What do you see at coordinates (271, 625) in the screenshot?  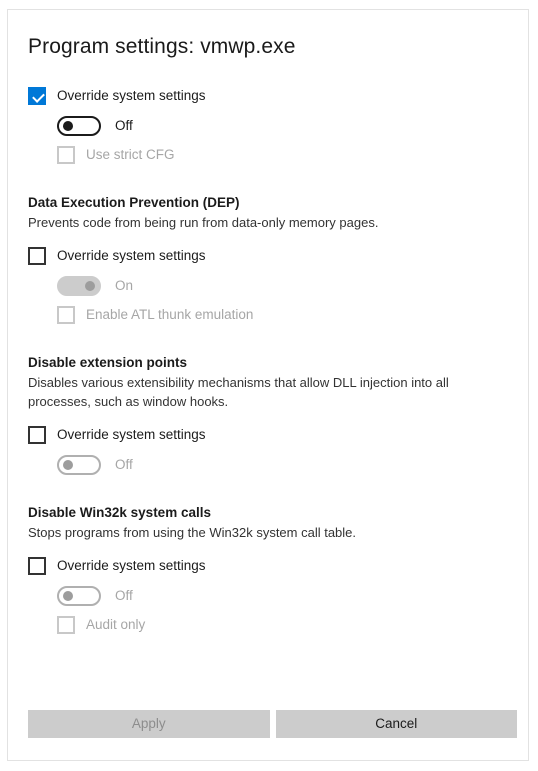 I see `sub-option-row: Audit only` at bounding box center [271, 625].